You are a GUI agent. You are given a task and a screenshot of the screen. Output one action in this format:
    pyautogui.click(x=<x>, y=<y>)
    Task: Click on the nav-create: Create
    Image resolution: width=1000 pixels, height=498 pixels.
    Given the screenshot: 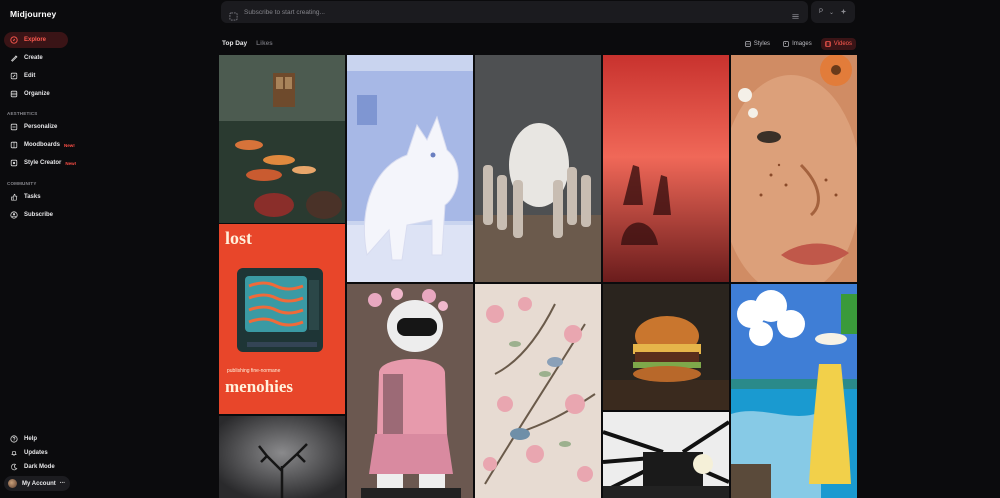 What is the action you would take?
    pyautogui.click(x=36, y=58)
    